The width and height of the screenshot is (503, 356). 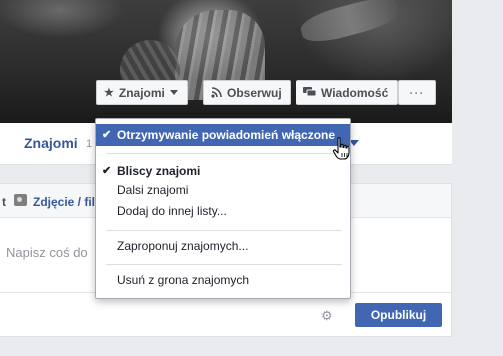 I want to click on page-background, so click(x=477, y=61).